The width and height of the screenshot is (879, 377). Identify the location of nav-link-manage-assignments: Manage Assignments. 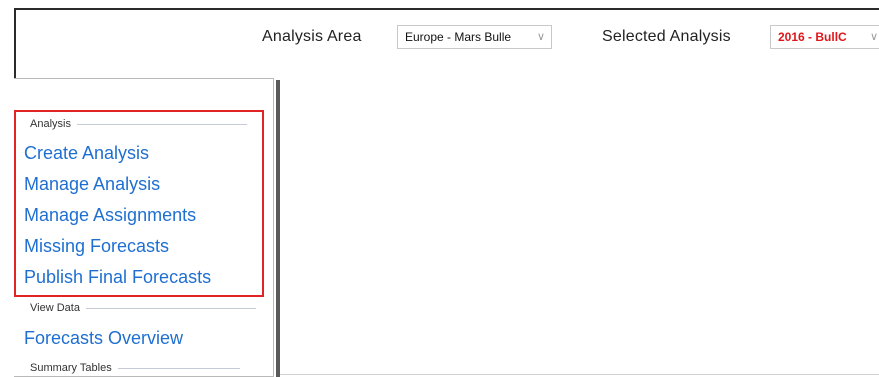
(110, 215).